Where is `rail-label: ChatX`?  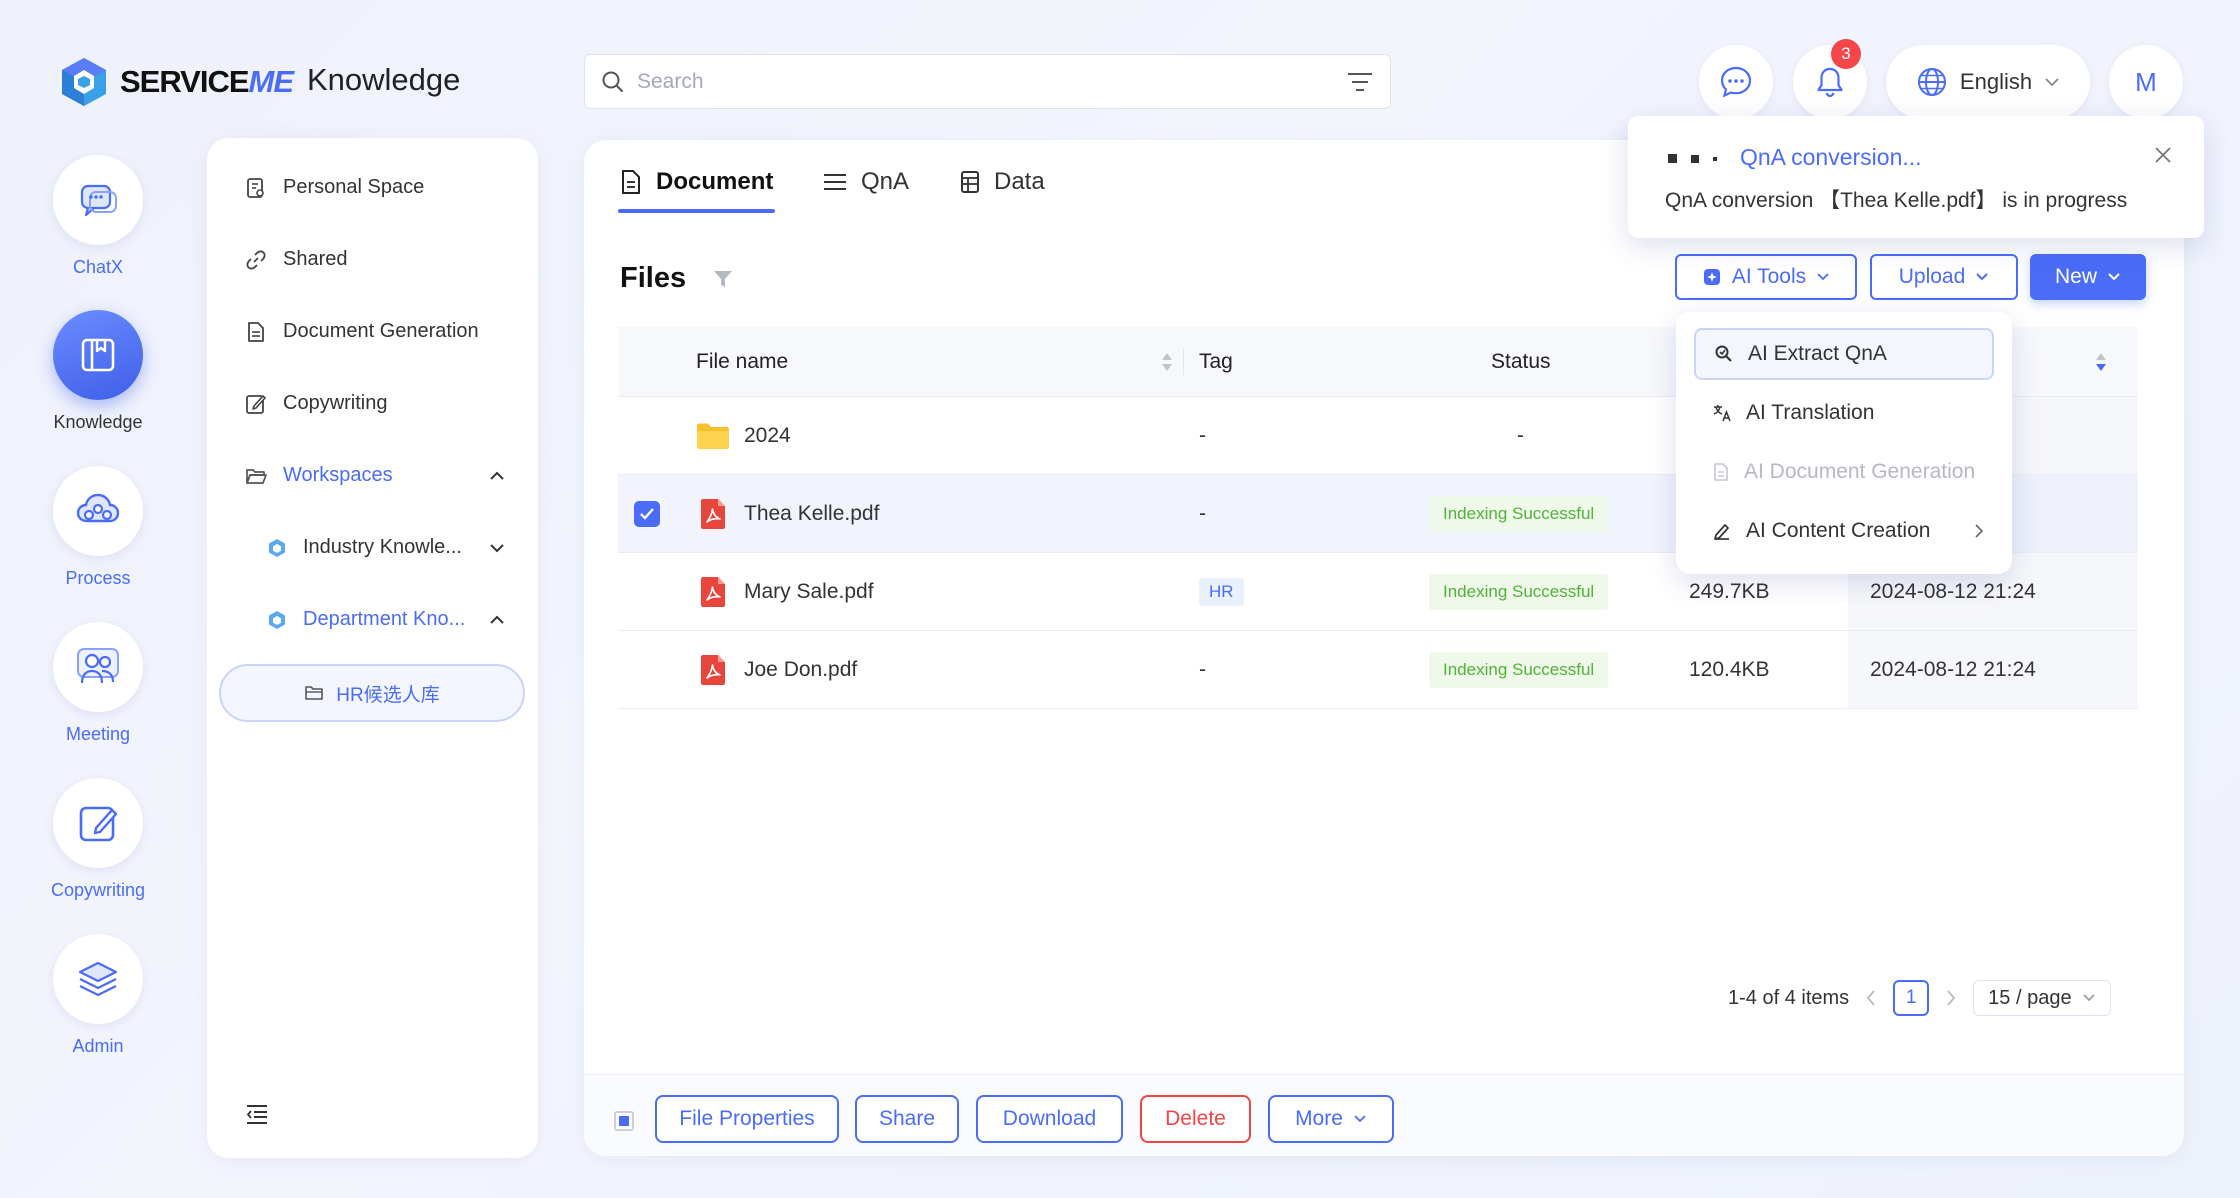 rail-label: ChatX is located at coordinates (98, 267).